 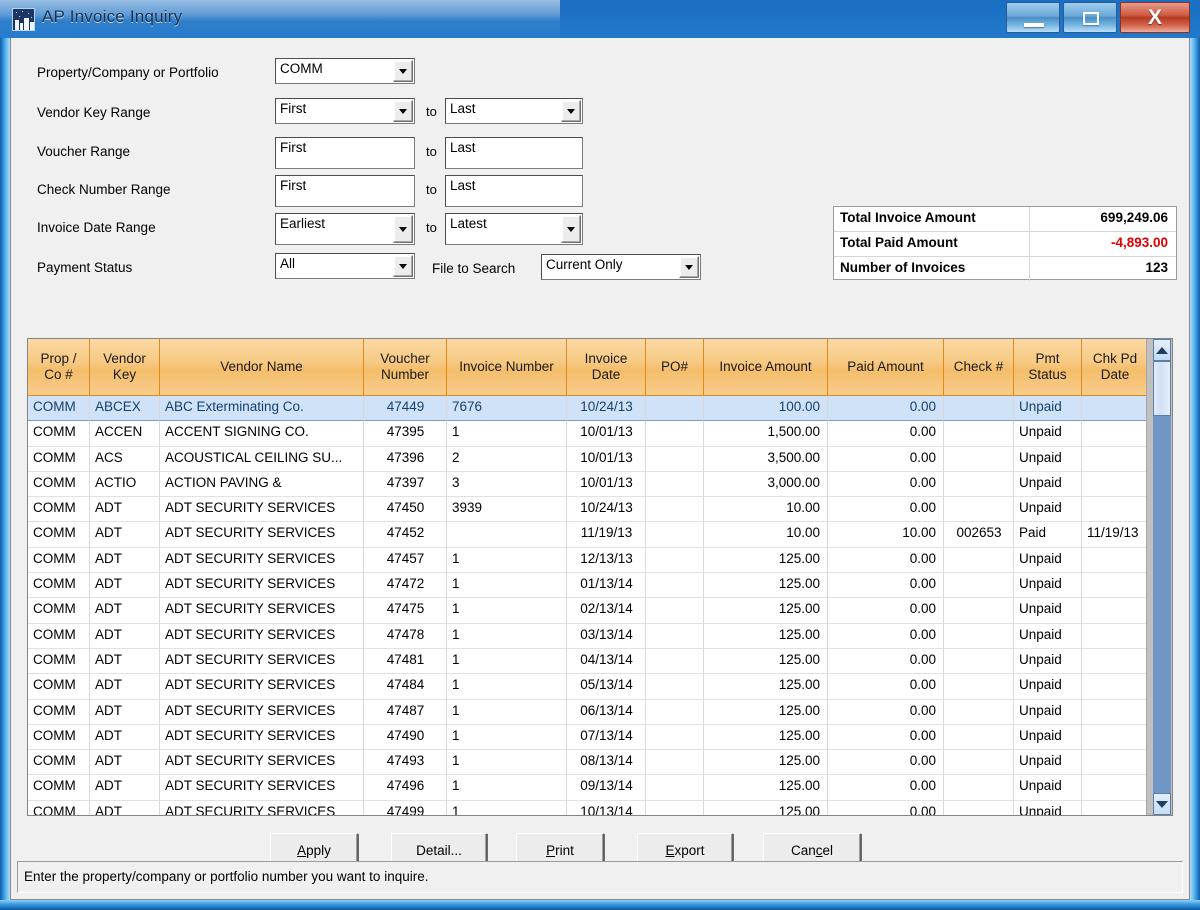 What do you see at coordinates (345, 153) in the screenshot?
I see `voucher-from-input: First` at bounding box center [345, 153].